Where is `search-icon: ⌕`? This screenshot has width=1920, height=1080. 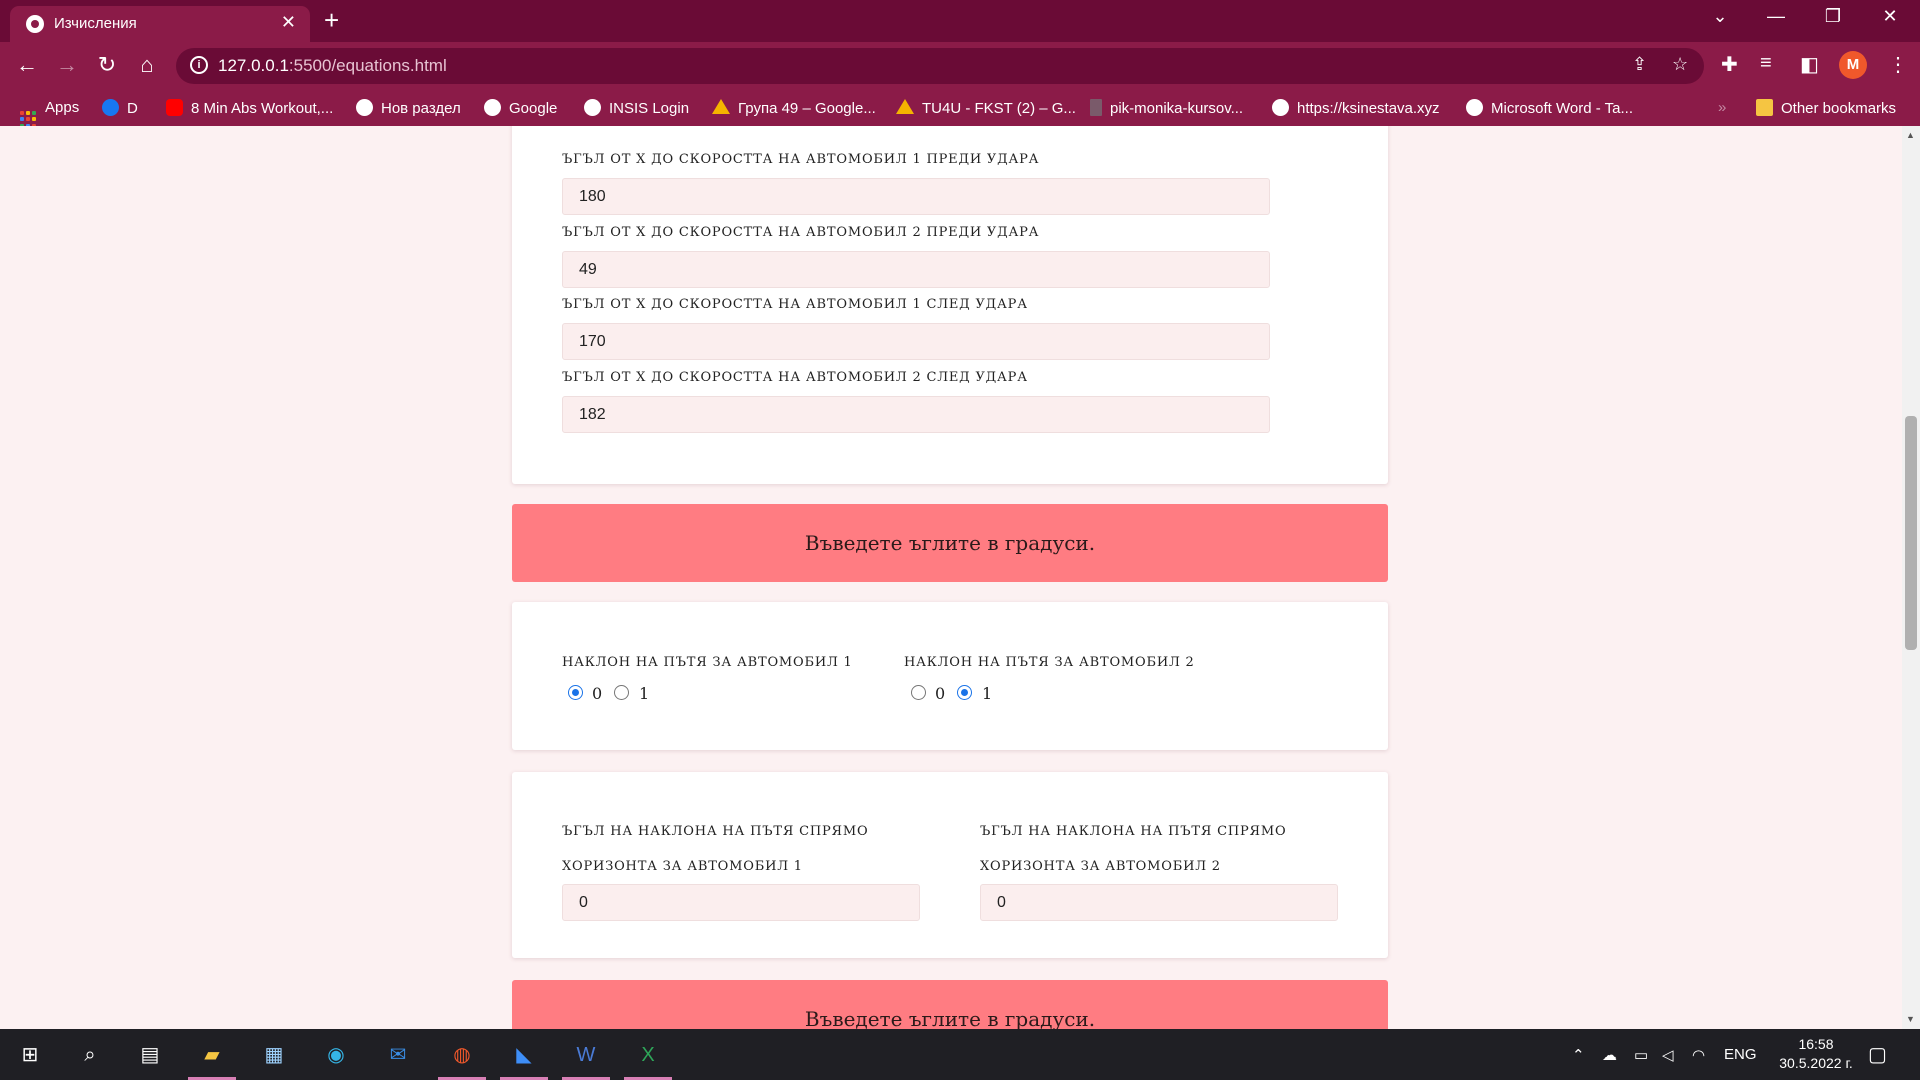
search-icon: ⌕ is located at coordinates (90, 1055).